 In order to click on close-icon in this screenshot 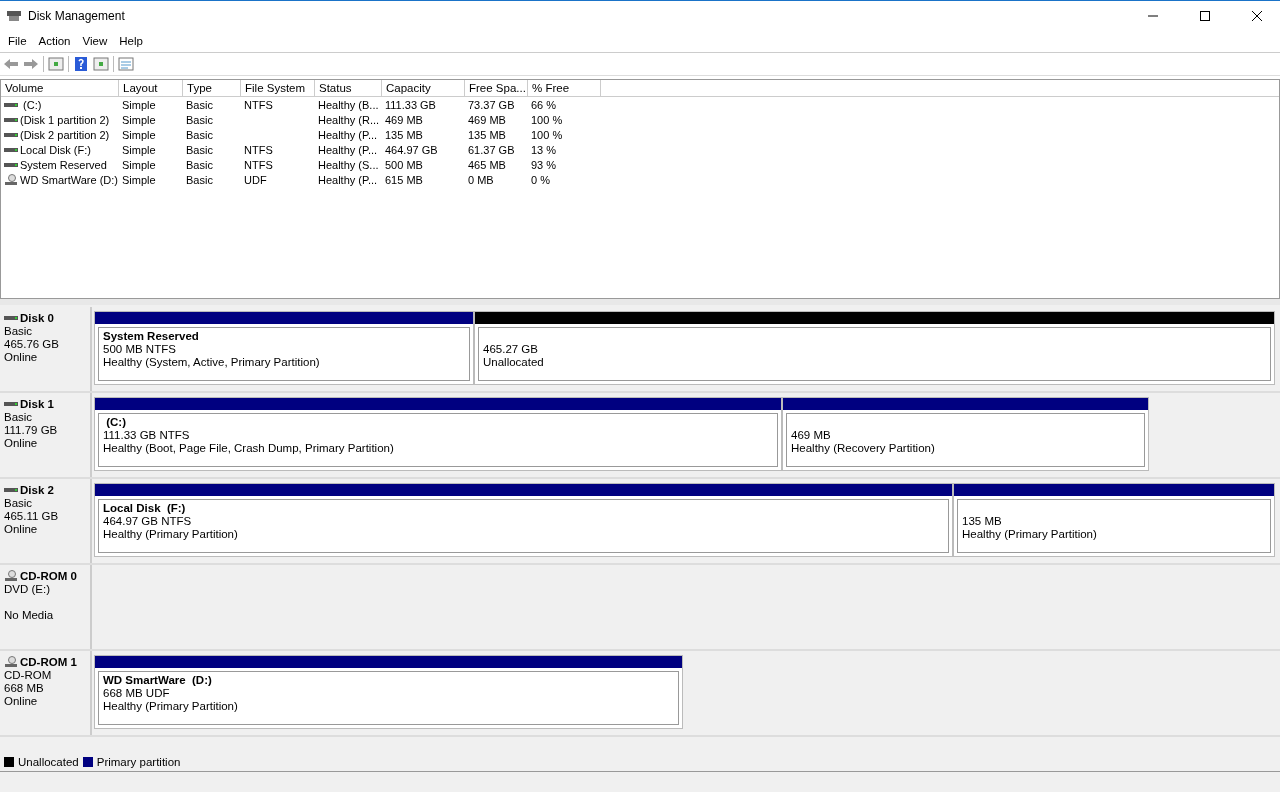, I will do `click(1257, 15)`.